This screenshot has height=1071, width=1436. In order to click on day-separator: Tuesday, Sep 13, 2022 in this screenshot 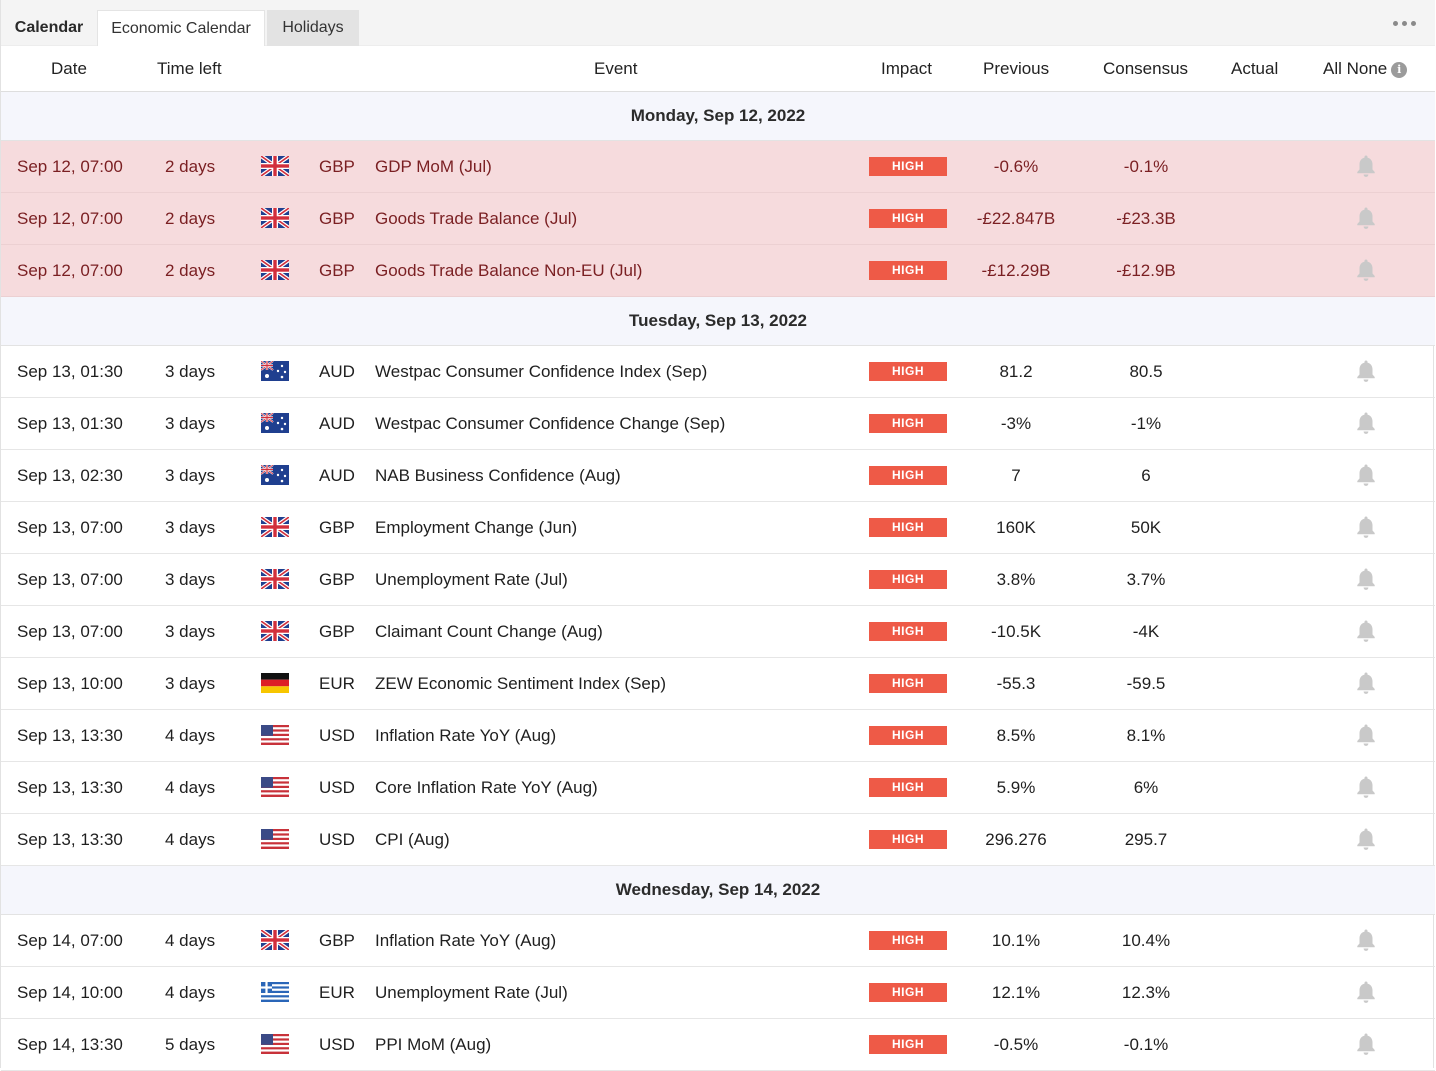, I will do `click(718, 321)`.